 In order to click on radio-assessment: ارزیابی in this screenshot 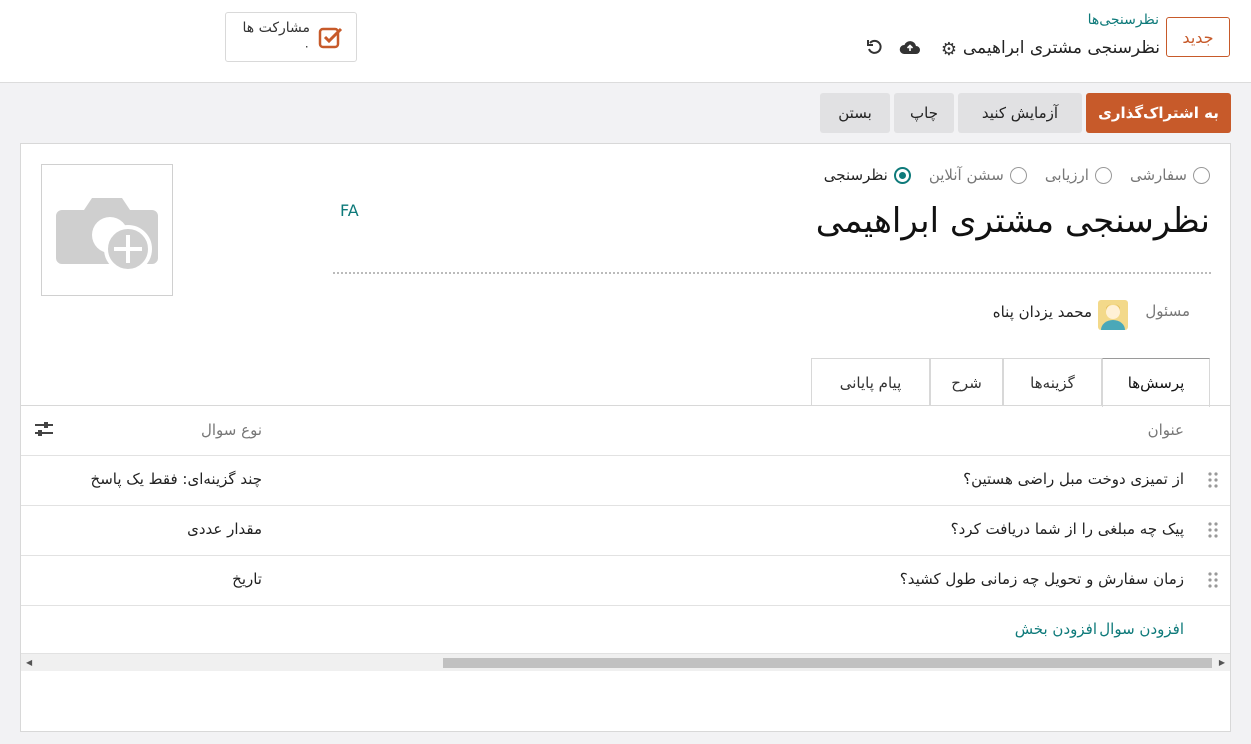, I will do `click(1078, 175)`.